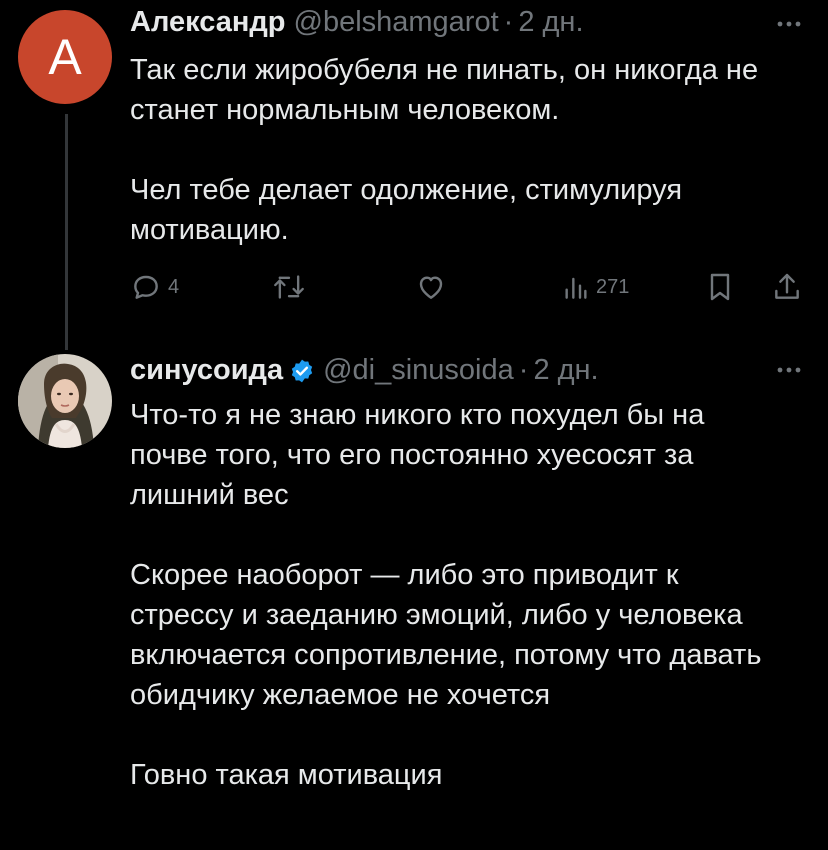 The height and width of the screenshot is (850, 828). Describe the element at coordinates (302, 370) in the screenshot. I see `verified-badge-icon` at that location.